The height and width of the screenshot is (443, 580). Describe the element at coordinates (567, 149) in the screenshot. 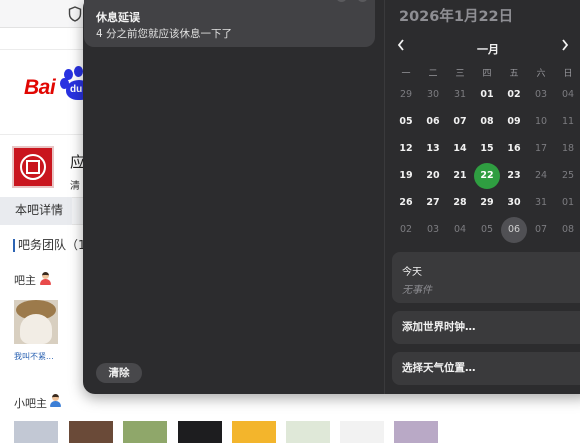

I see `calendar-day: 18` at that location.